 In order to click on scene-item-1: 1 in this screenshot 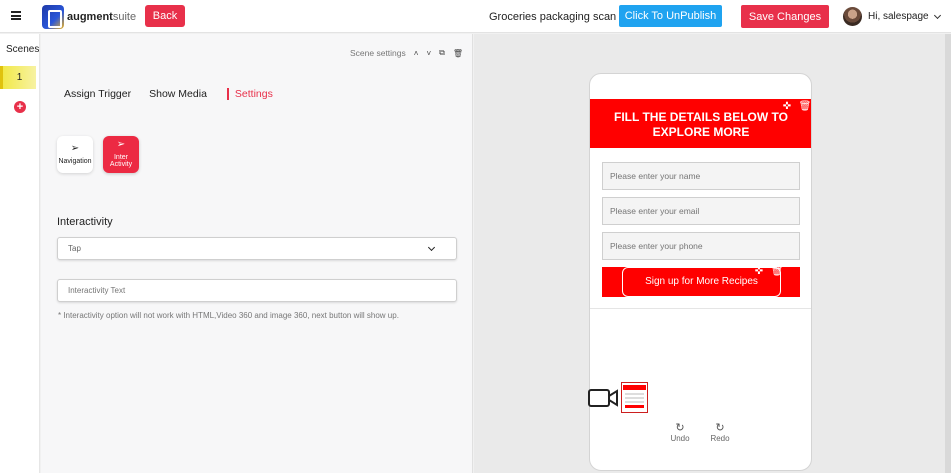, I will do `click(18, 77)`.